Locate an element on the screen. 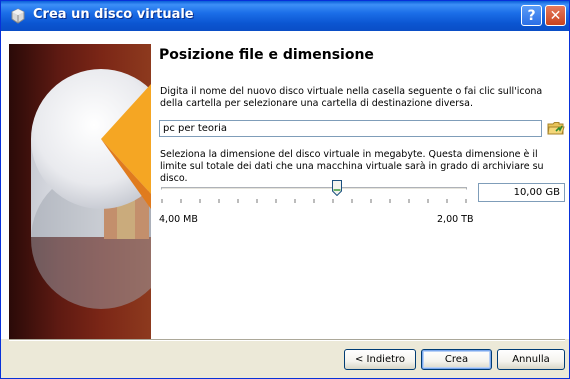  close-button: ✕ is located at coordinates (555, 15).